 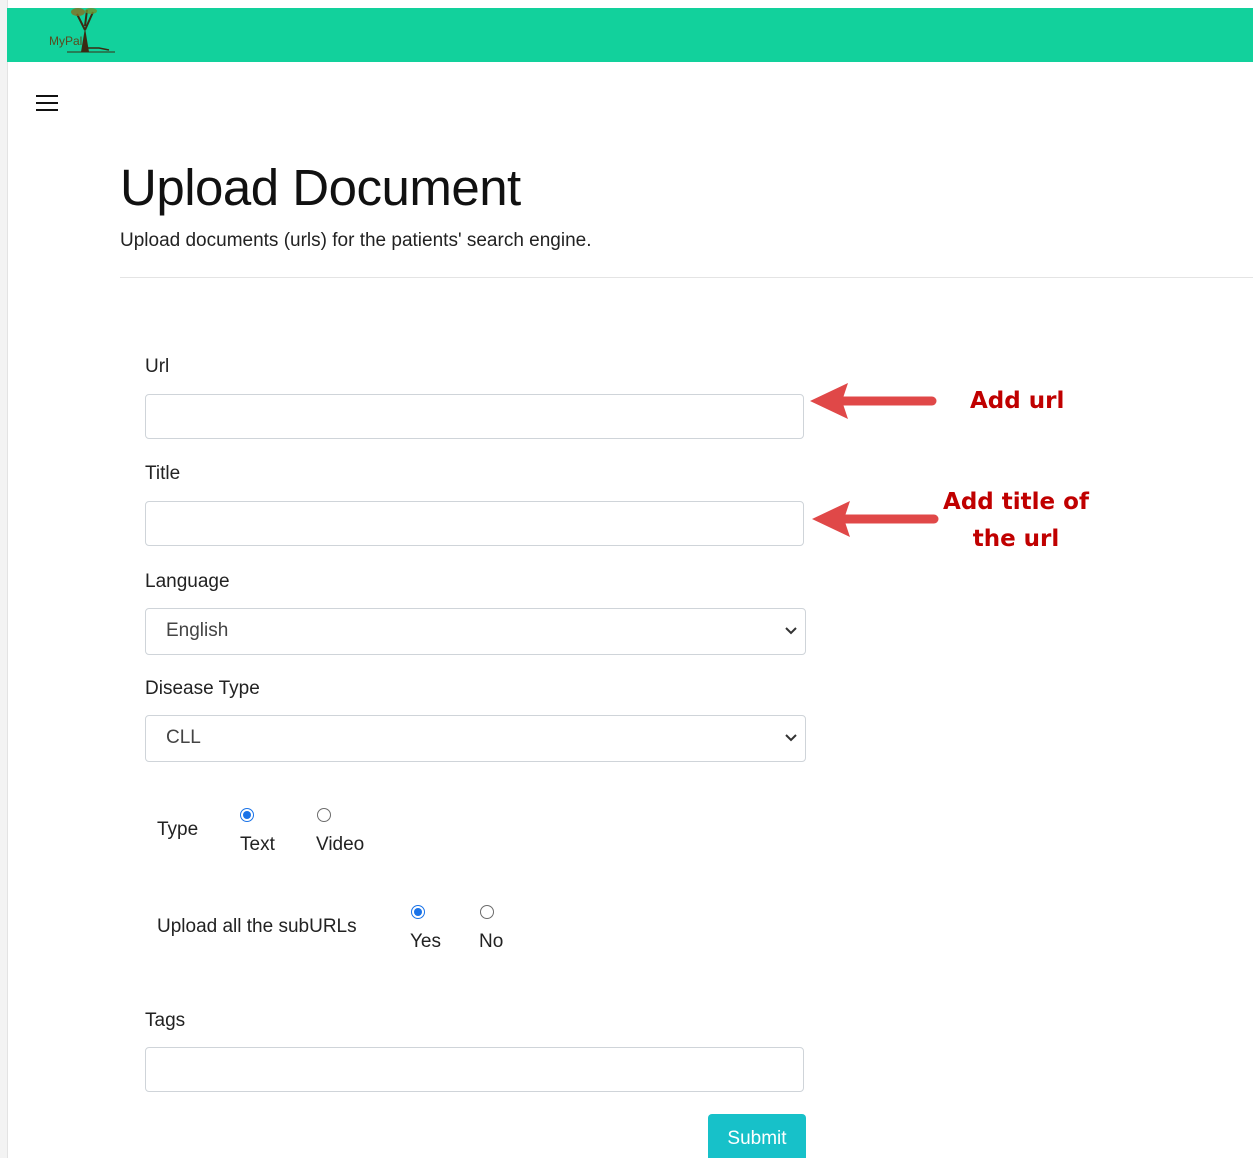 What do you see at coordinates (340, 845) in the screenshot?
I see `type-video-label: Video` at bounding box center [340, 845].